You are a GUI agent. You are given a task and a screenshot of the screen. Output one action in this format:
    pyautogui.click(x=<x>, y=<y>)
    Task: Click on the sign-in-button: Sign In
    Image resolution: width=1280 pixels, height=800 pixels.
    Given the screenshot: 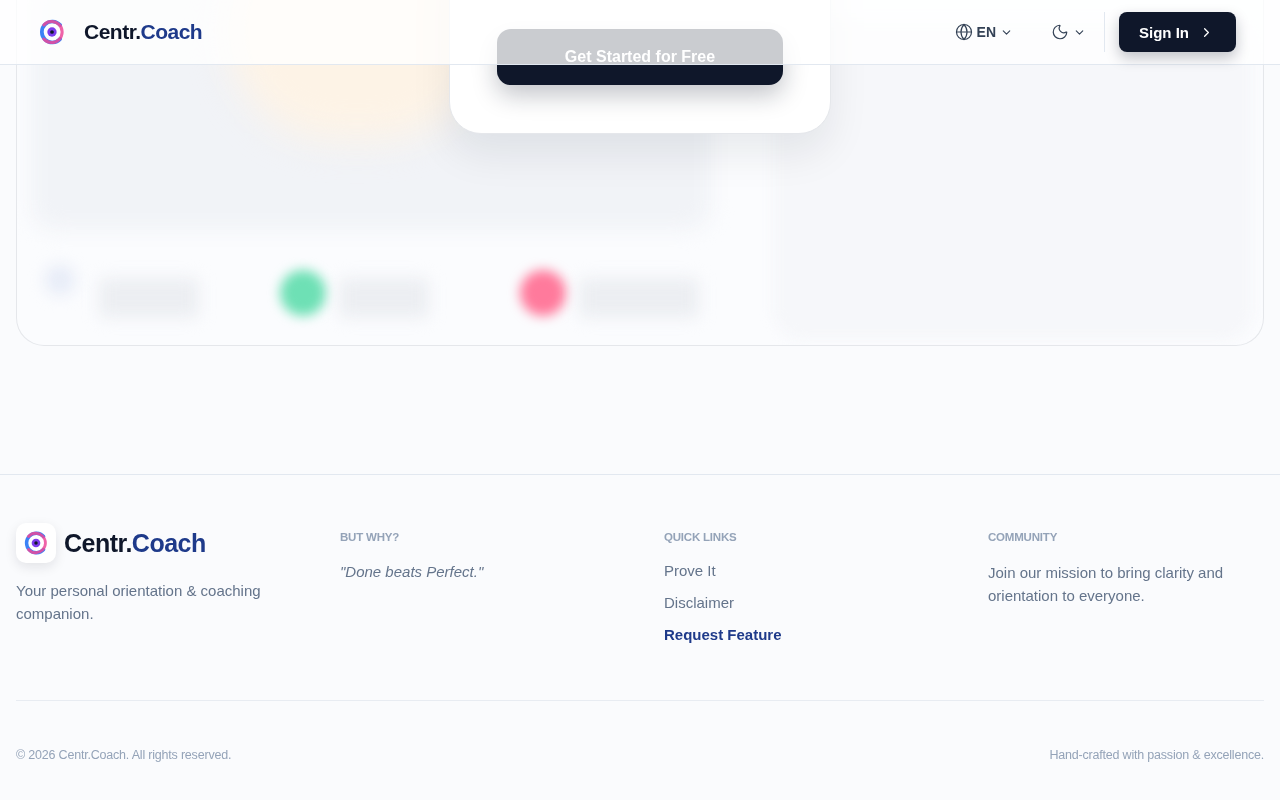 What is the action you would take?
    pyautogui.click(x=1177, y=32)
    